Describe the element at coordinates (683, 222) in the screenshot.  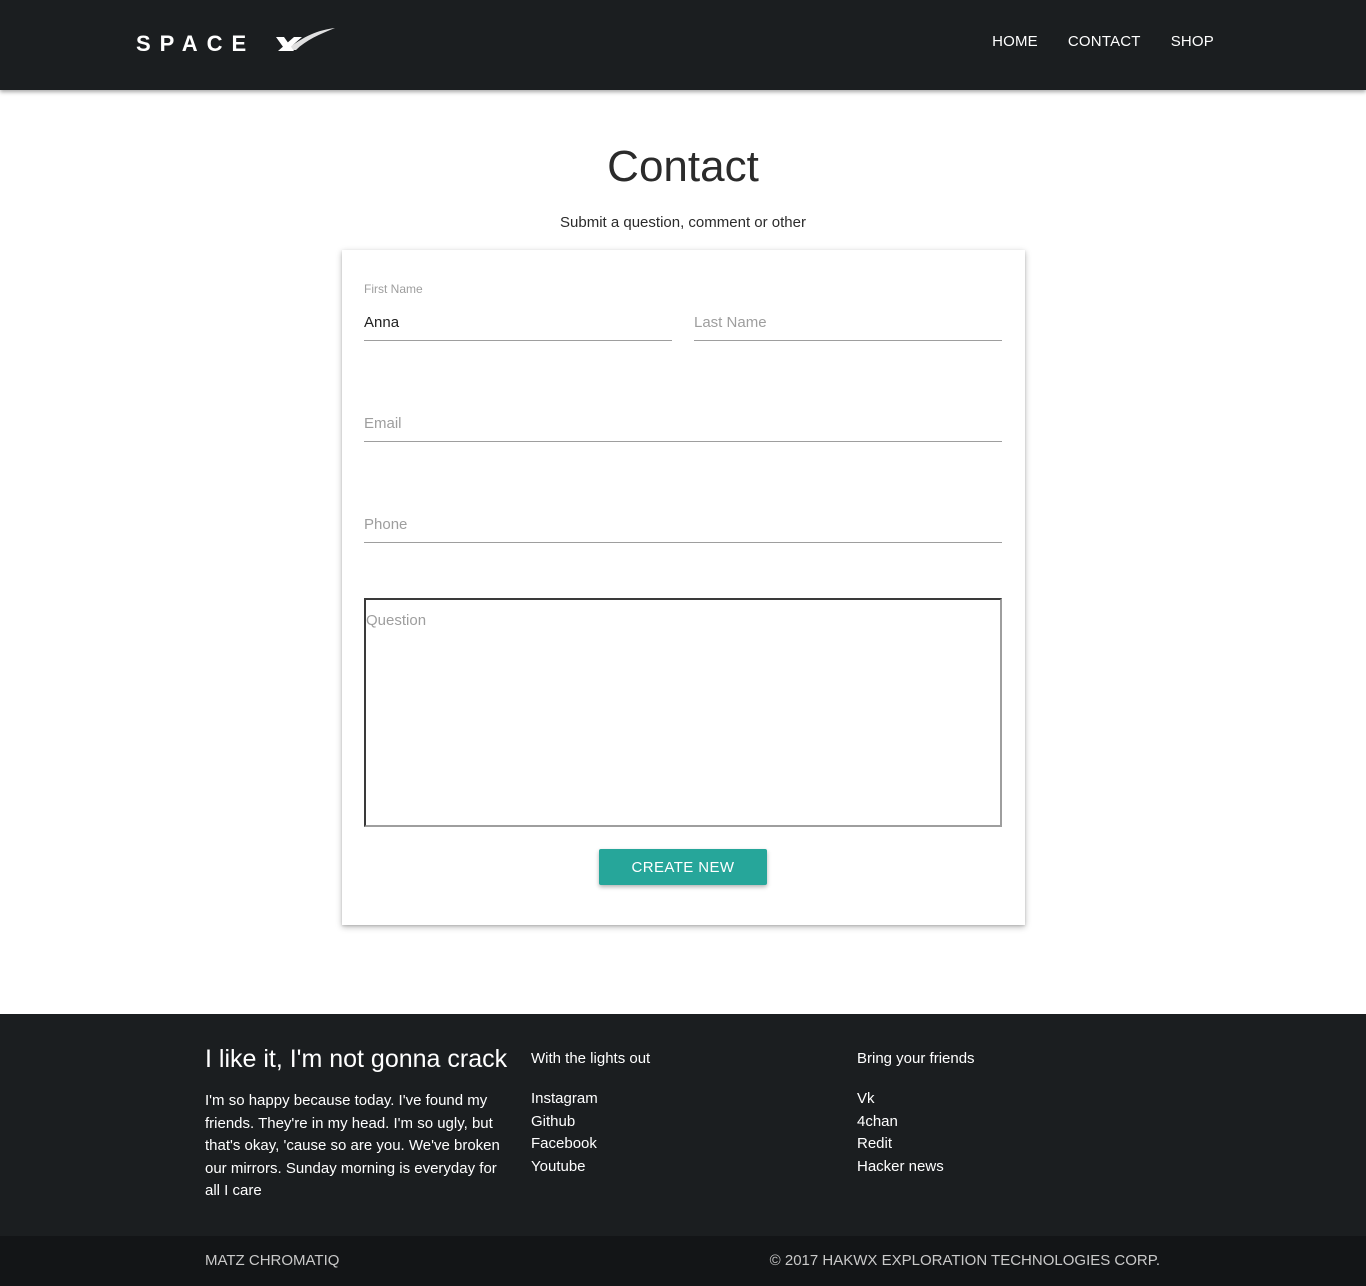
I see `page-subtitle: Submit a question, comment or other` at that location.